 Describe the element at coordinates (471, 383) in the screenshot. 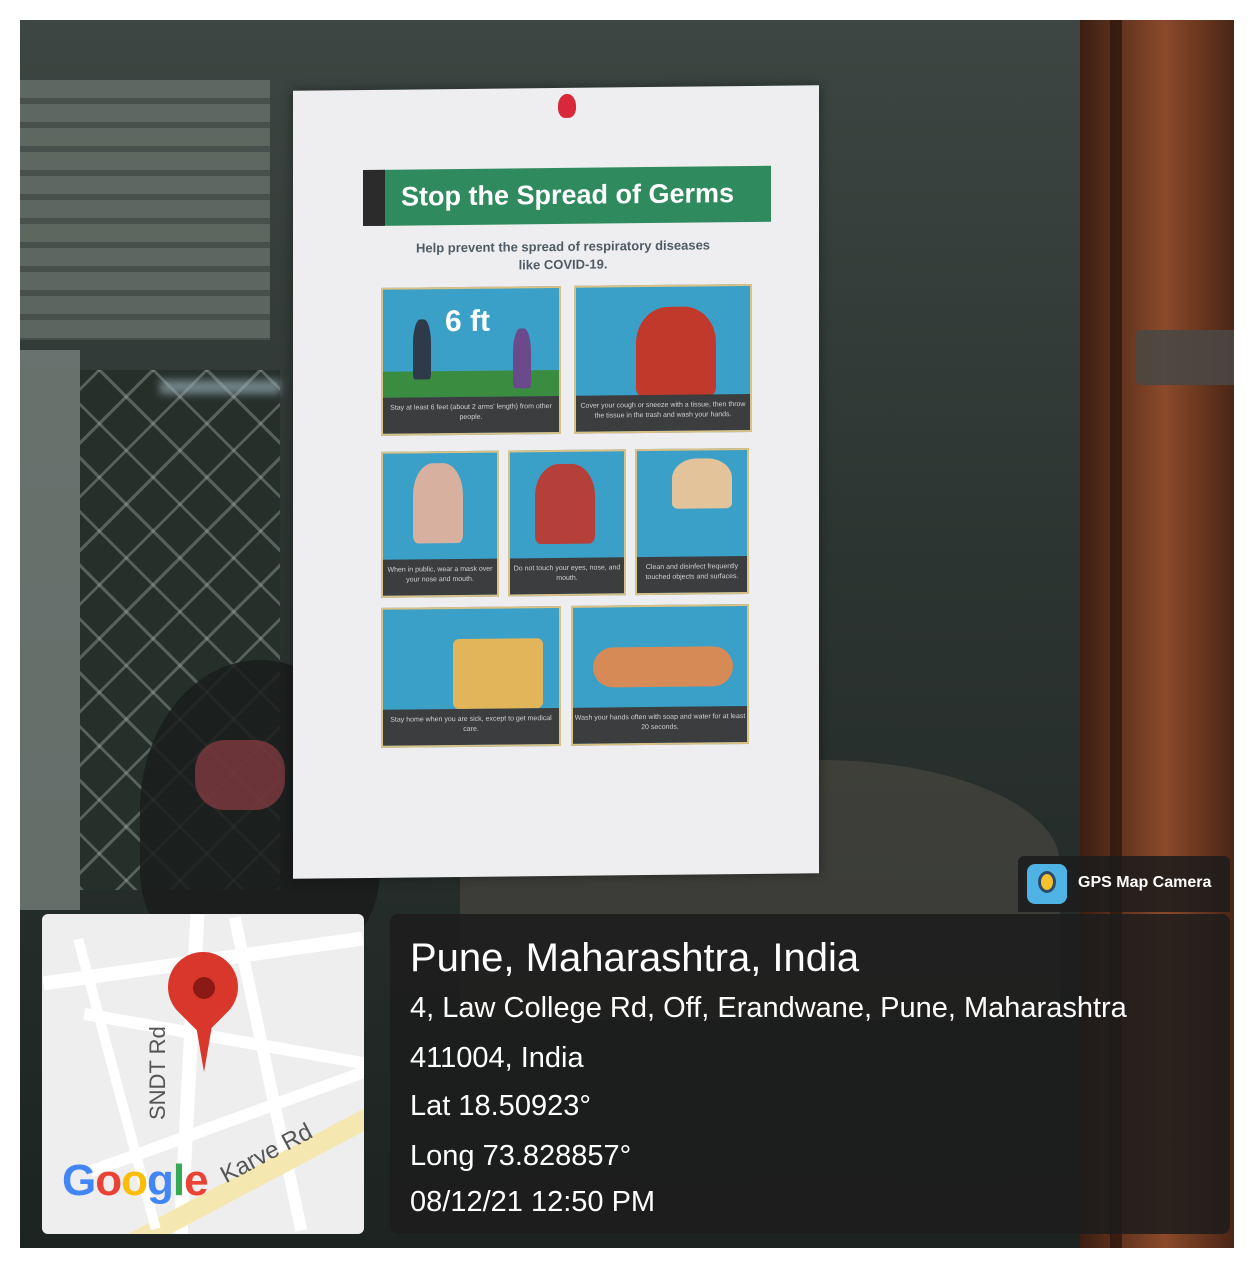

I see `grass` at that location.